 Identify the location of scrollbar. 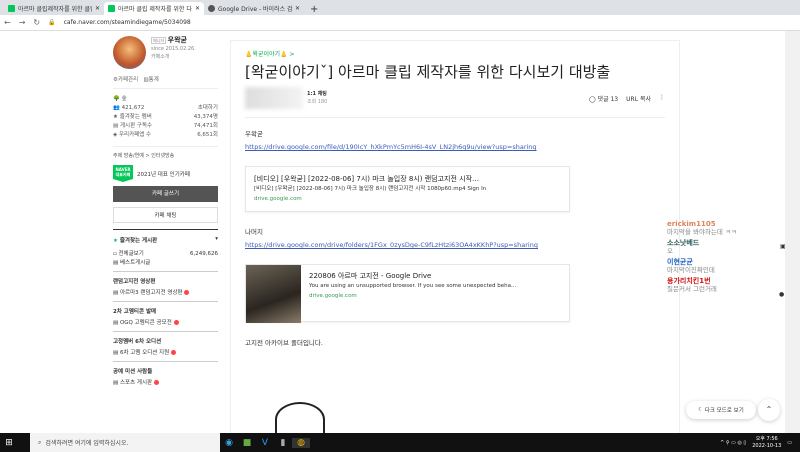
(792, 232).